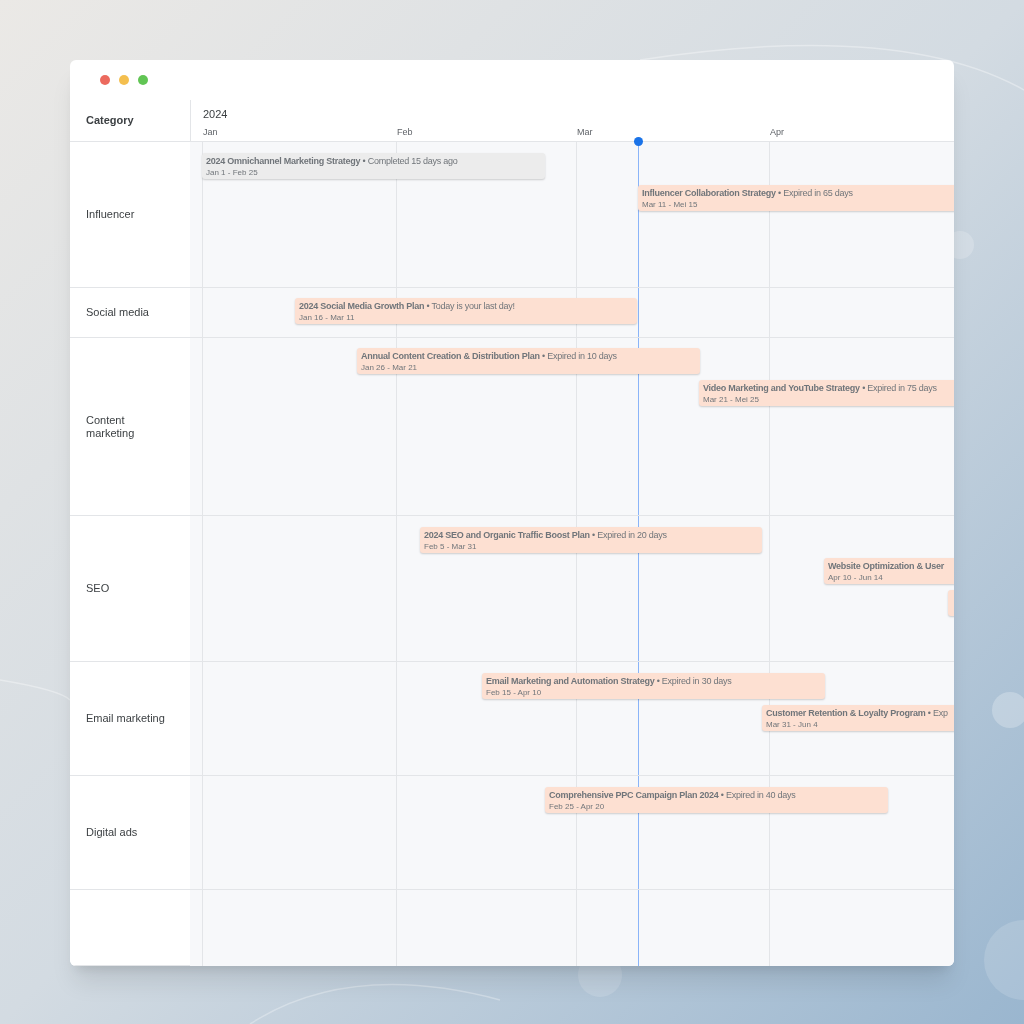 This screenshot has width=1024, height=1024. I want to click on timeline-bar: Website Optimization & User Apr 10 - Jun 14, so click(889, 571).